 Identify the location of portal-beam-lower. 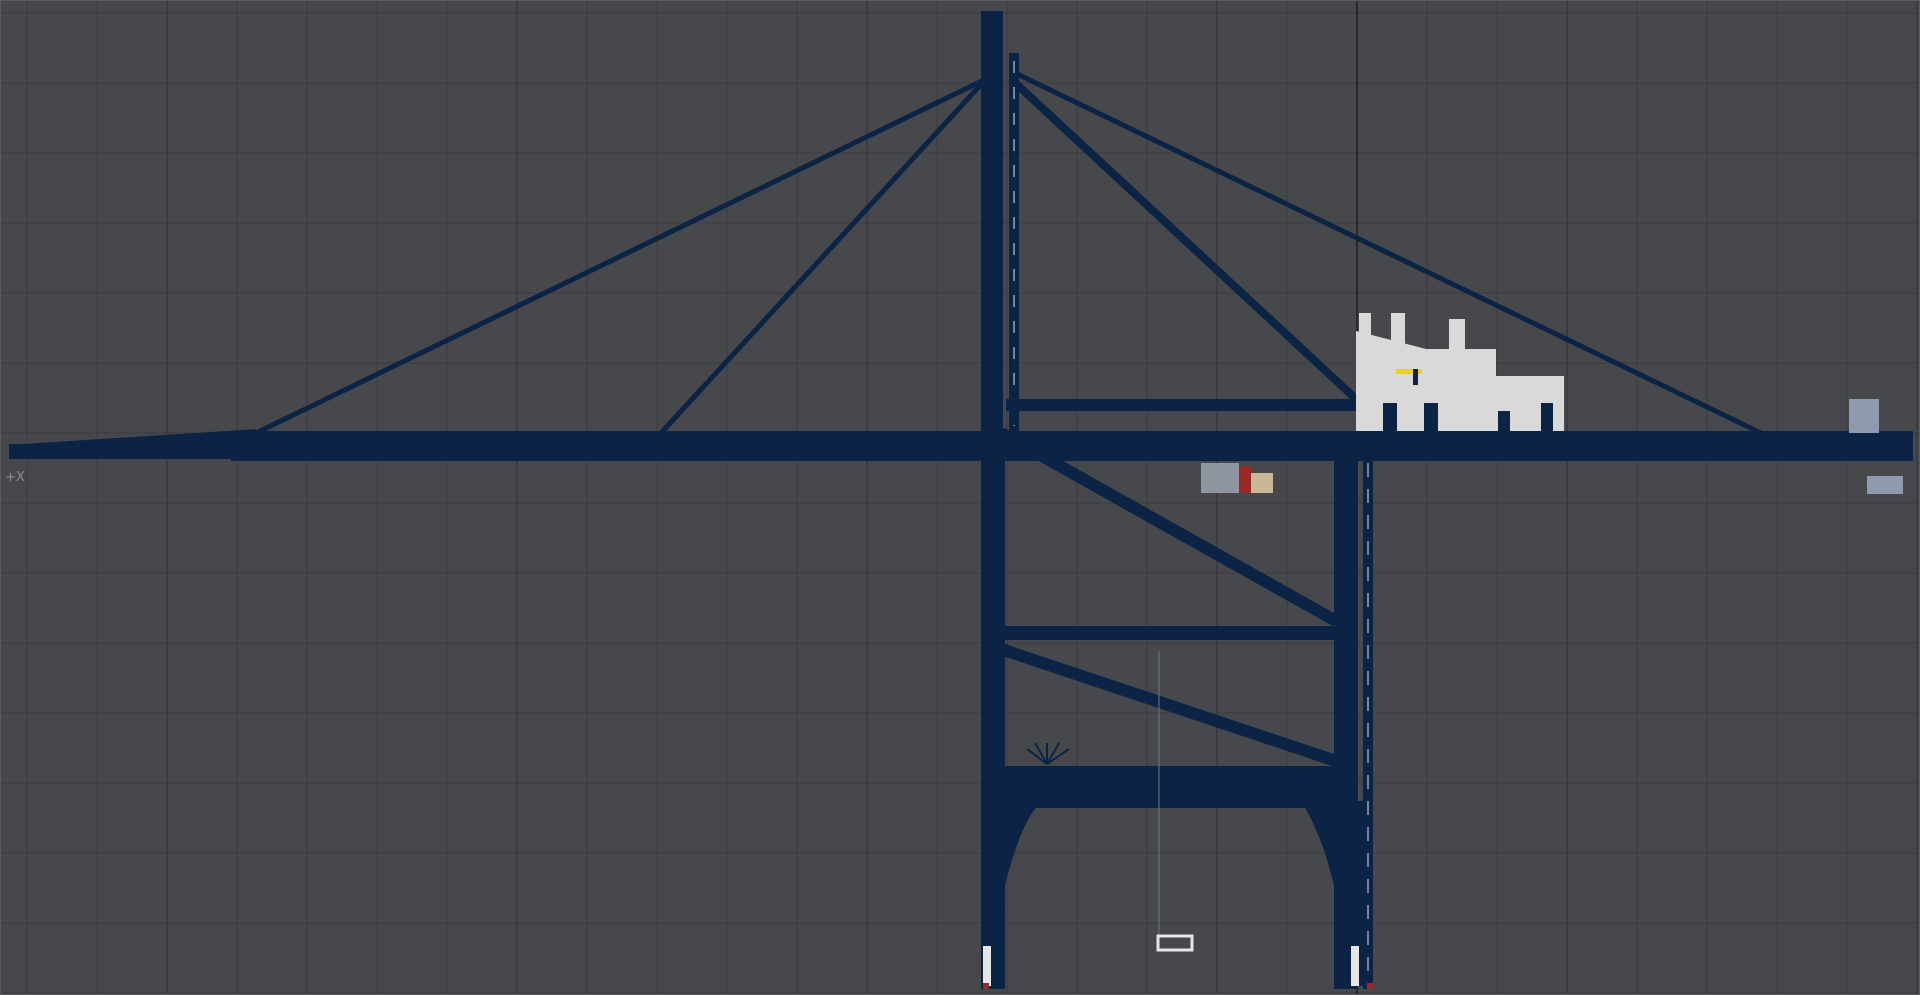
(1171, 787).